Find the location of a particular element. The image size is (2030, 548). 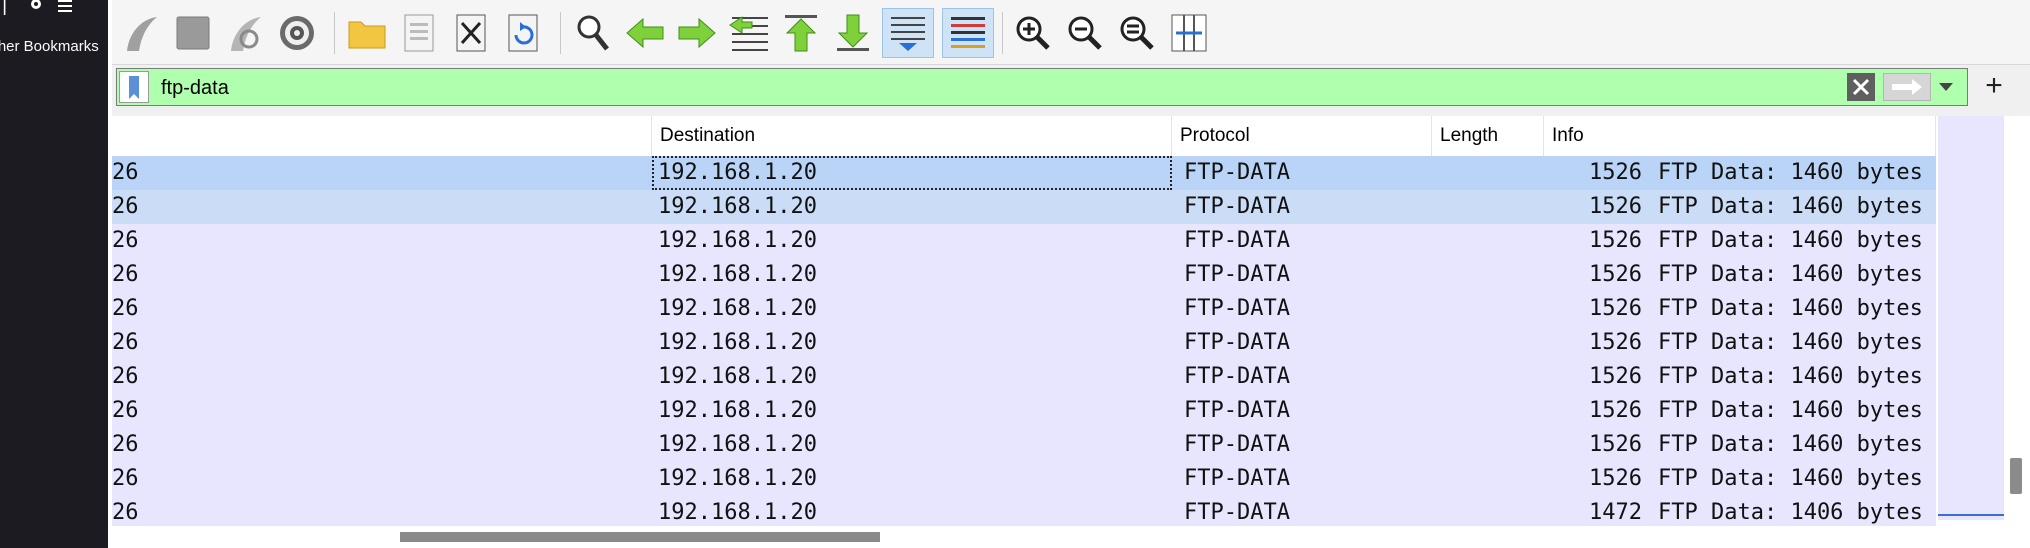

resize-columns-icon is located at coordinates (1189, 33).